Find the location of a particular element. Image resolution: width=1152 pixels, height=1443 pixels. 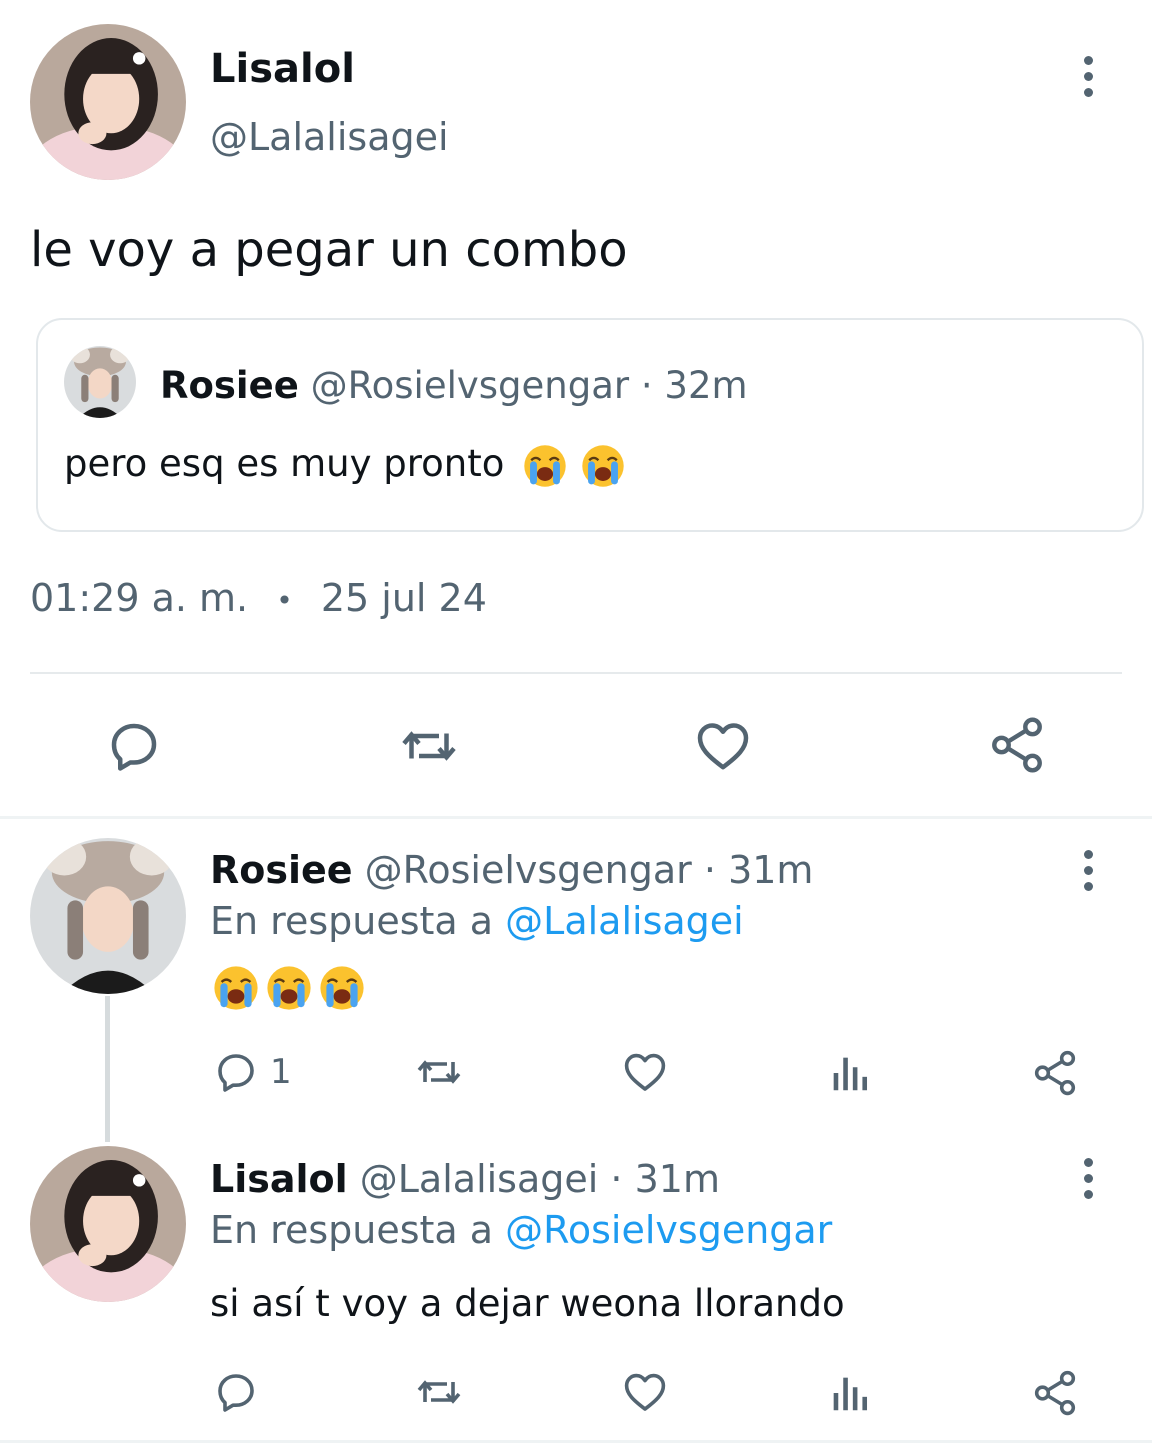

quoted-time: 32m is located at coordinates (706, 385).